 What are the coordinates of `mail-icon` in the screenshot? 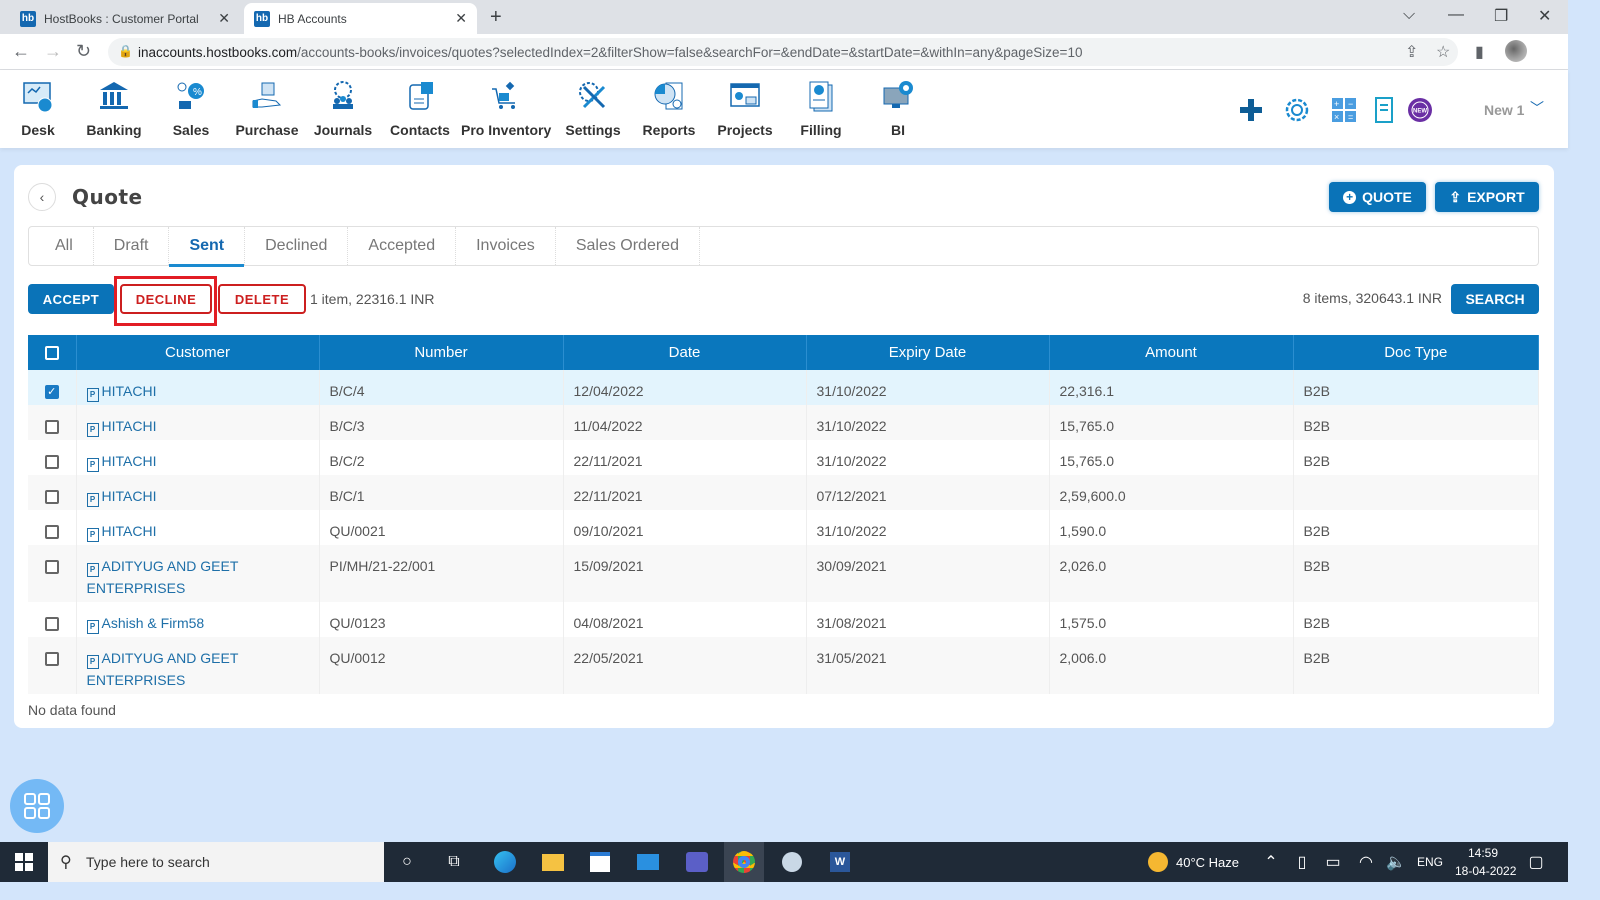 It's located at (648, 862).